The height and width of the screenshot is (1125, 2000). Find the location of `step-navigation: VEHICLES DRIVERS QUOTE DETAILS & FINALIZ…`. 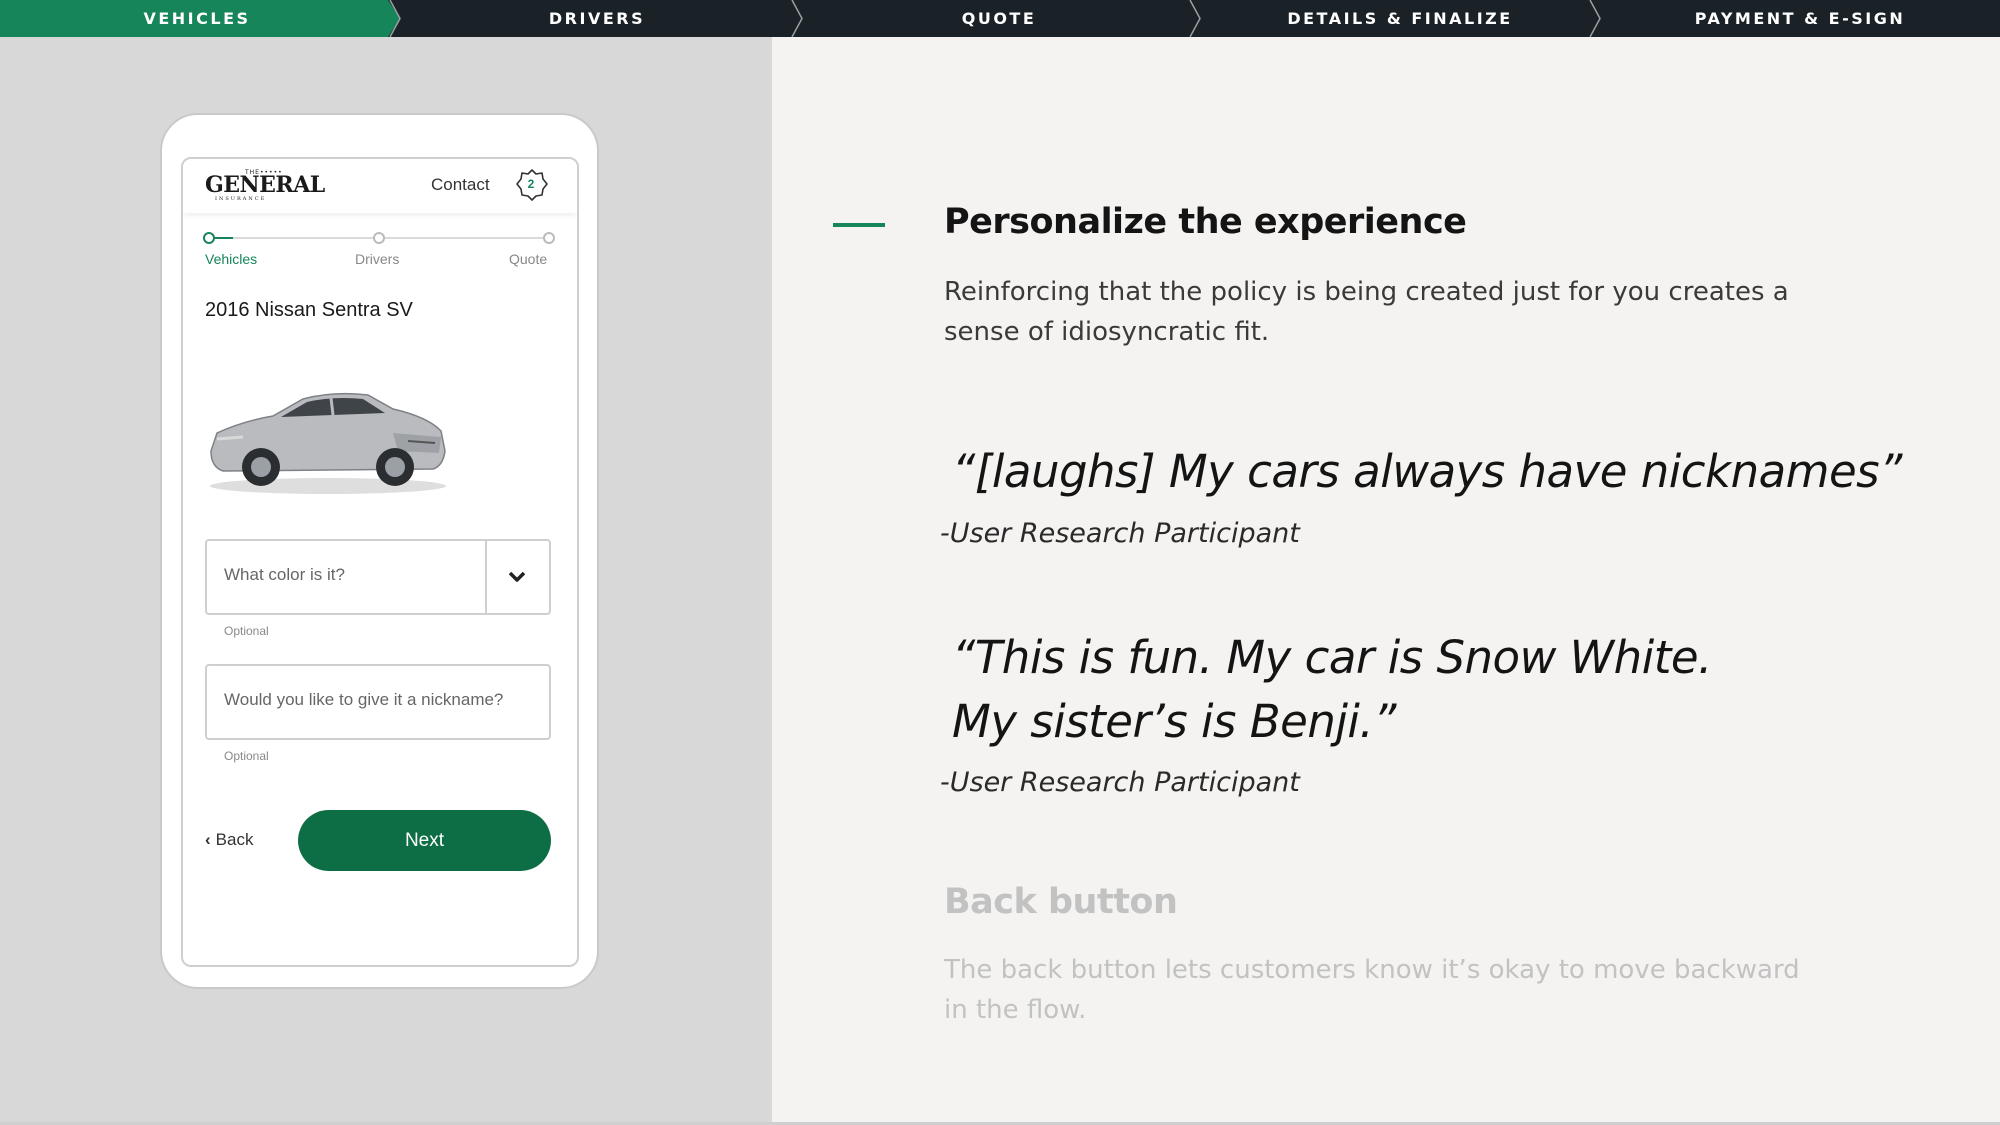

step-navigation: VEHICLES DRIVERS QUOTE DETAILS & FINALIZ… is located at coordinates (1000, 18).